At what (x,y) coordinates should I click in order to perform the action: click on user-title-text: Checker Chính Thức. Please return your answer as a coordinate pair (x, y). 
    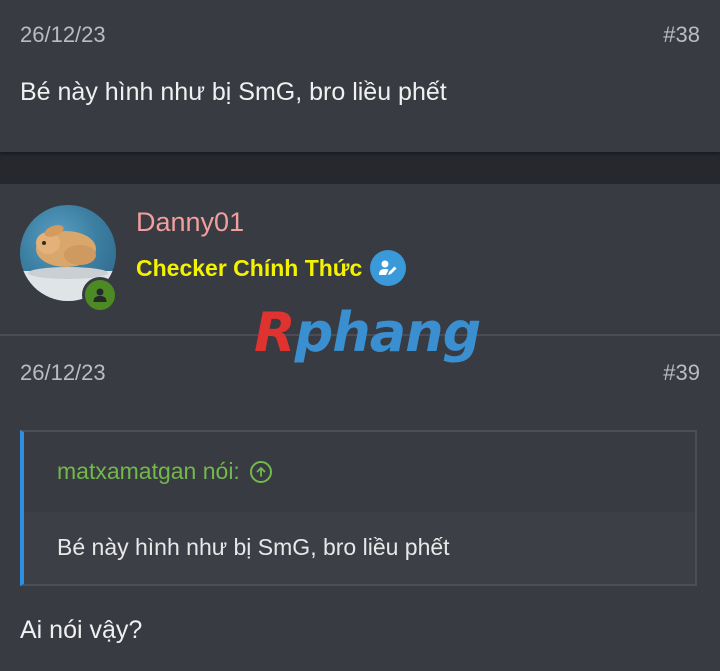
    Looking at the image, I should click on (249, 267).